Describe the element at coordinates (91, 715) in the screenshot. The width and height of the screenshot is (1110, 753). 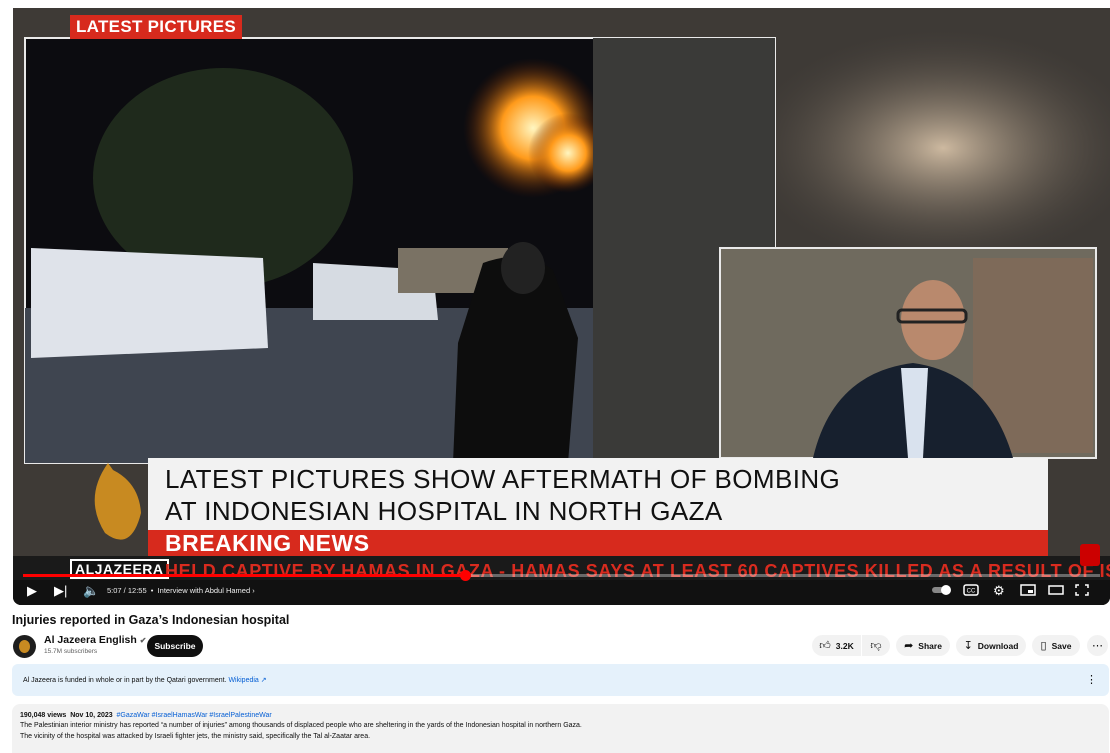
I see `upload-date: Nov 10, 2023` at that location.